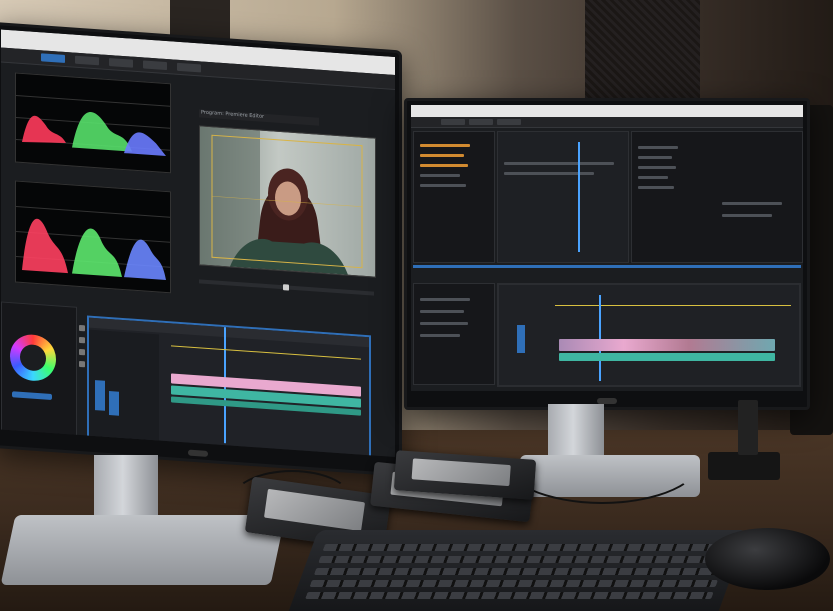 This screenshot has width=833, height=611. Describe the element at coordinates (607, 111) in the screenshot. I see `window-title-bar` at that location.